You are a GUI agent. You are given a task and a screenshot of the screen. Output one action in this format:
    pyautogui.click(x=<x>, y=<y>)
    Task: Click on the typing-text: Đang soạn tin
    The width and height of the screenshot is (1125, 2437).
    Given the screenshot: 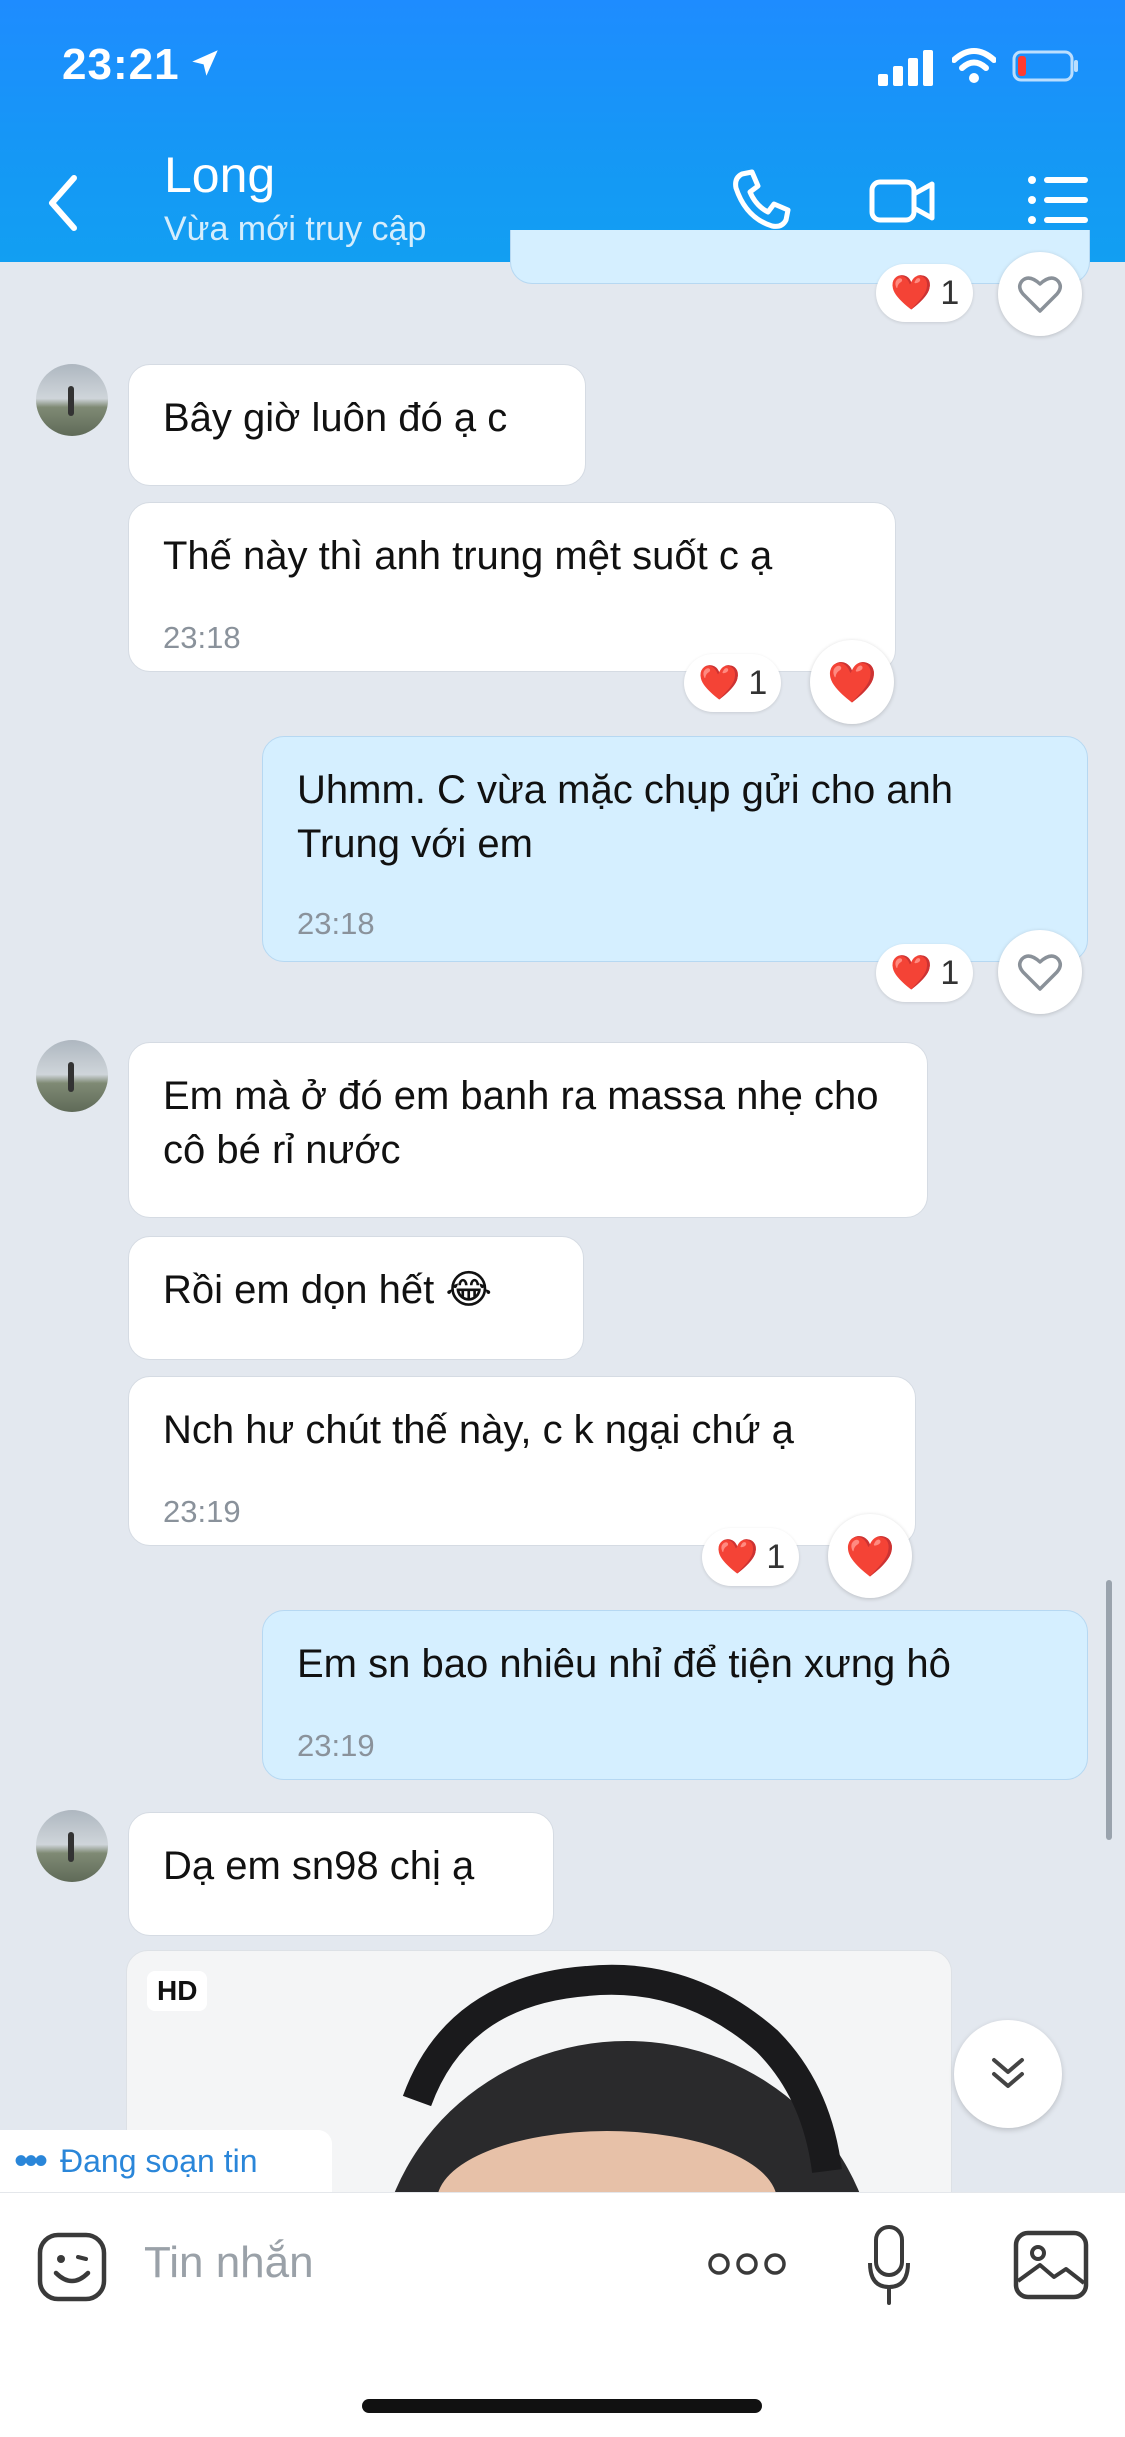 What is the action you would take?
    pyautogui.click(x=159, y=2160)
    